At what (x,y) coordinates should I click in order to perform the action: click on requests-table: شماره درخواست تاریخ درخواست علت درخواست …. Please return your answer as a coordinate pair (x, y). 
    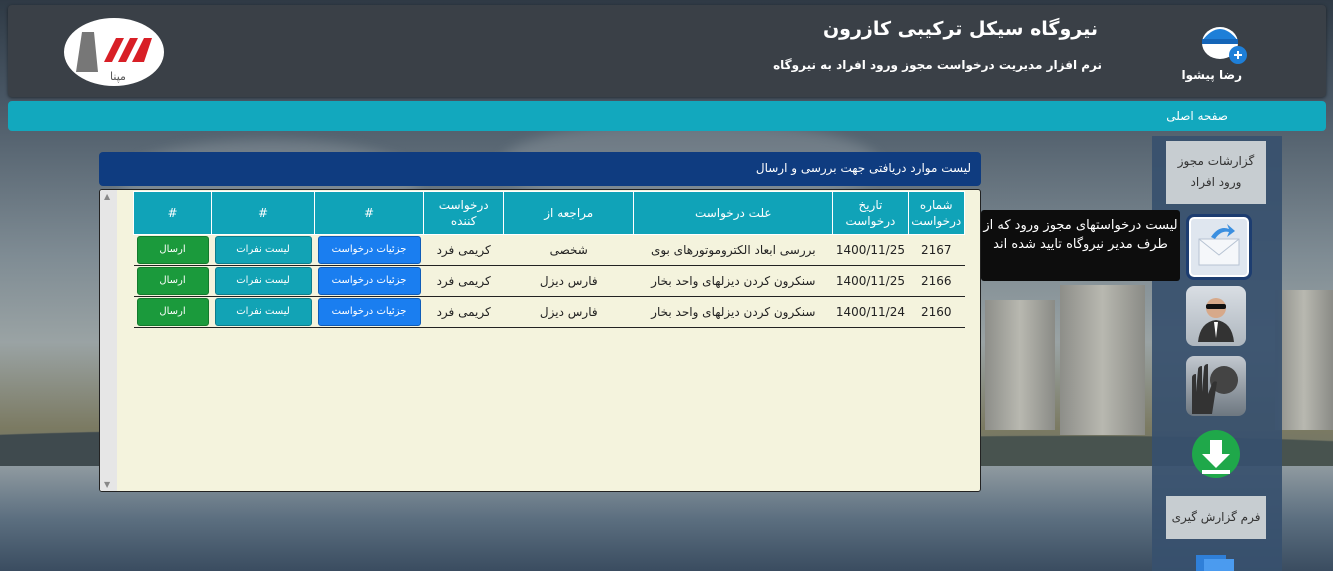
    Looking at the image, I should click on (548, 259).